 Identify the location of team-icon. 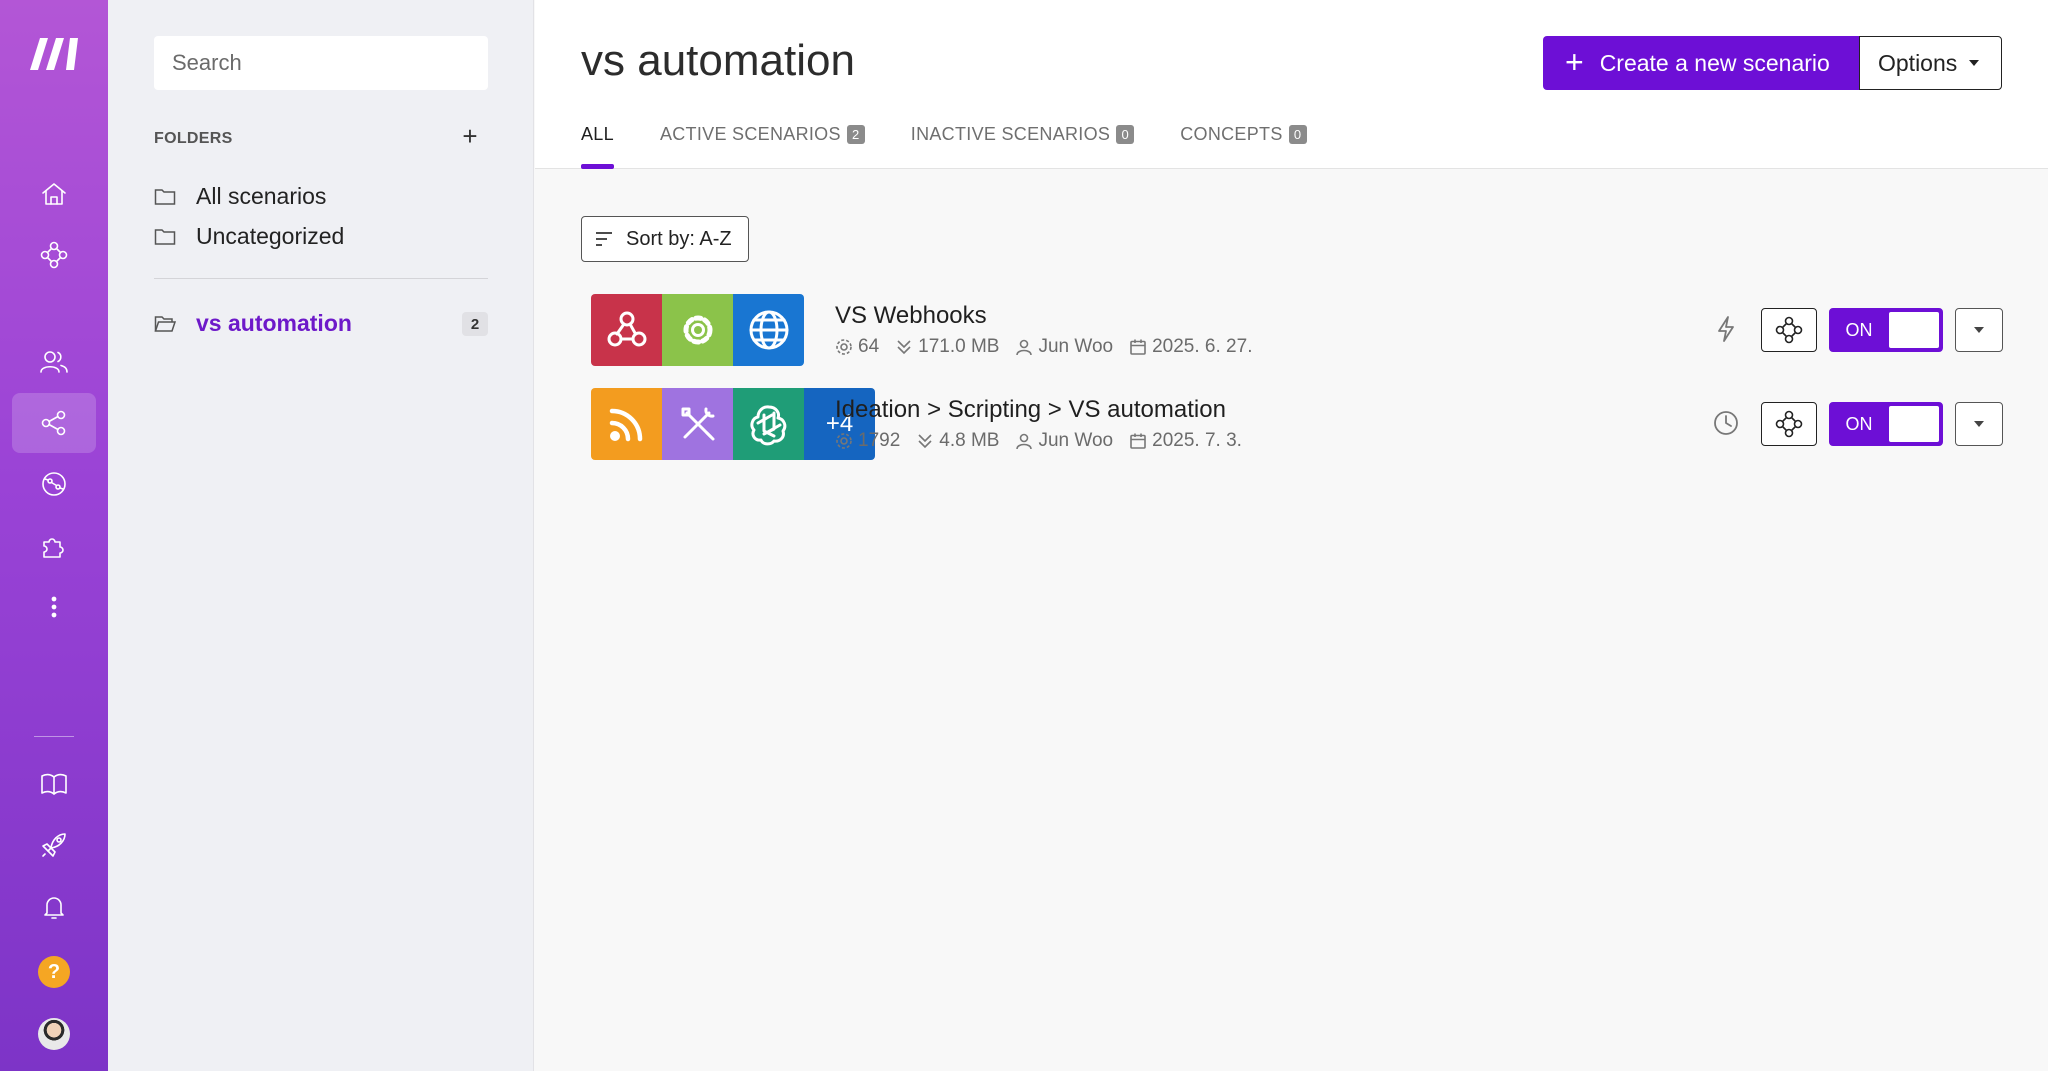
(54, 362).